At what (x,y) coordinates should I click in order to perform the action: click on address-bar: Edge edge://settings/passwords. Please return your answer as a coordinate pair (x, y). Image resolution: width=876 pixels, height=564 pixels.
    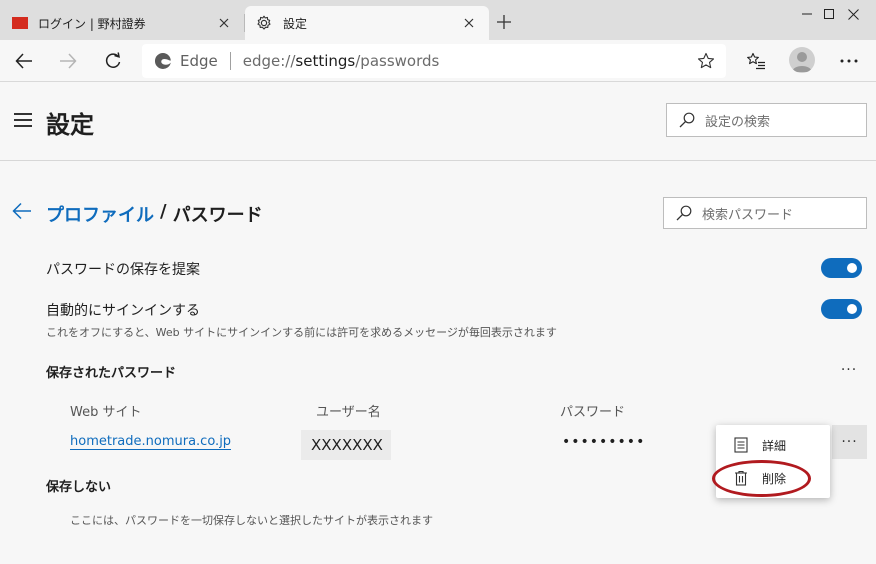
    Looking at the image, I should click on (434, 61).